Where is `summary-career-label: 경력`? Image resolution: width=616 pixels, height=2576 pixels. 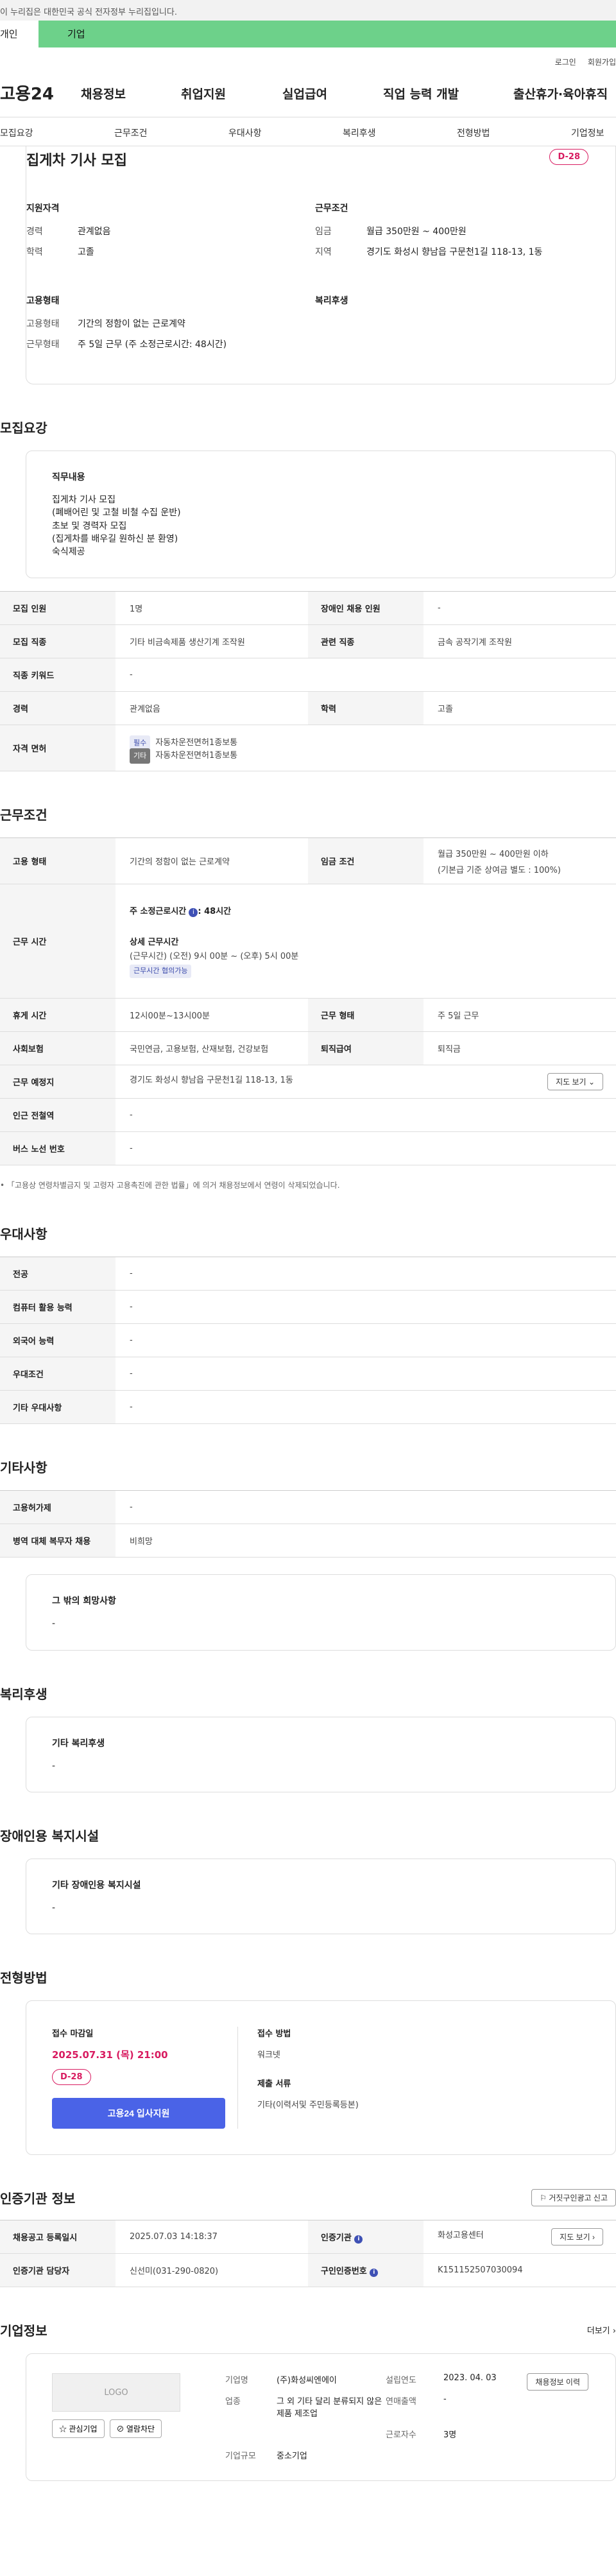
summary-career-label: 경력 is located at coordinates (35, 232).